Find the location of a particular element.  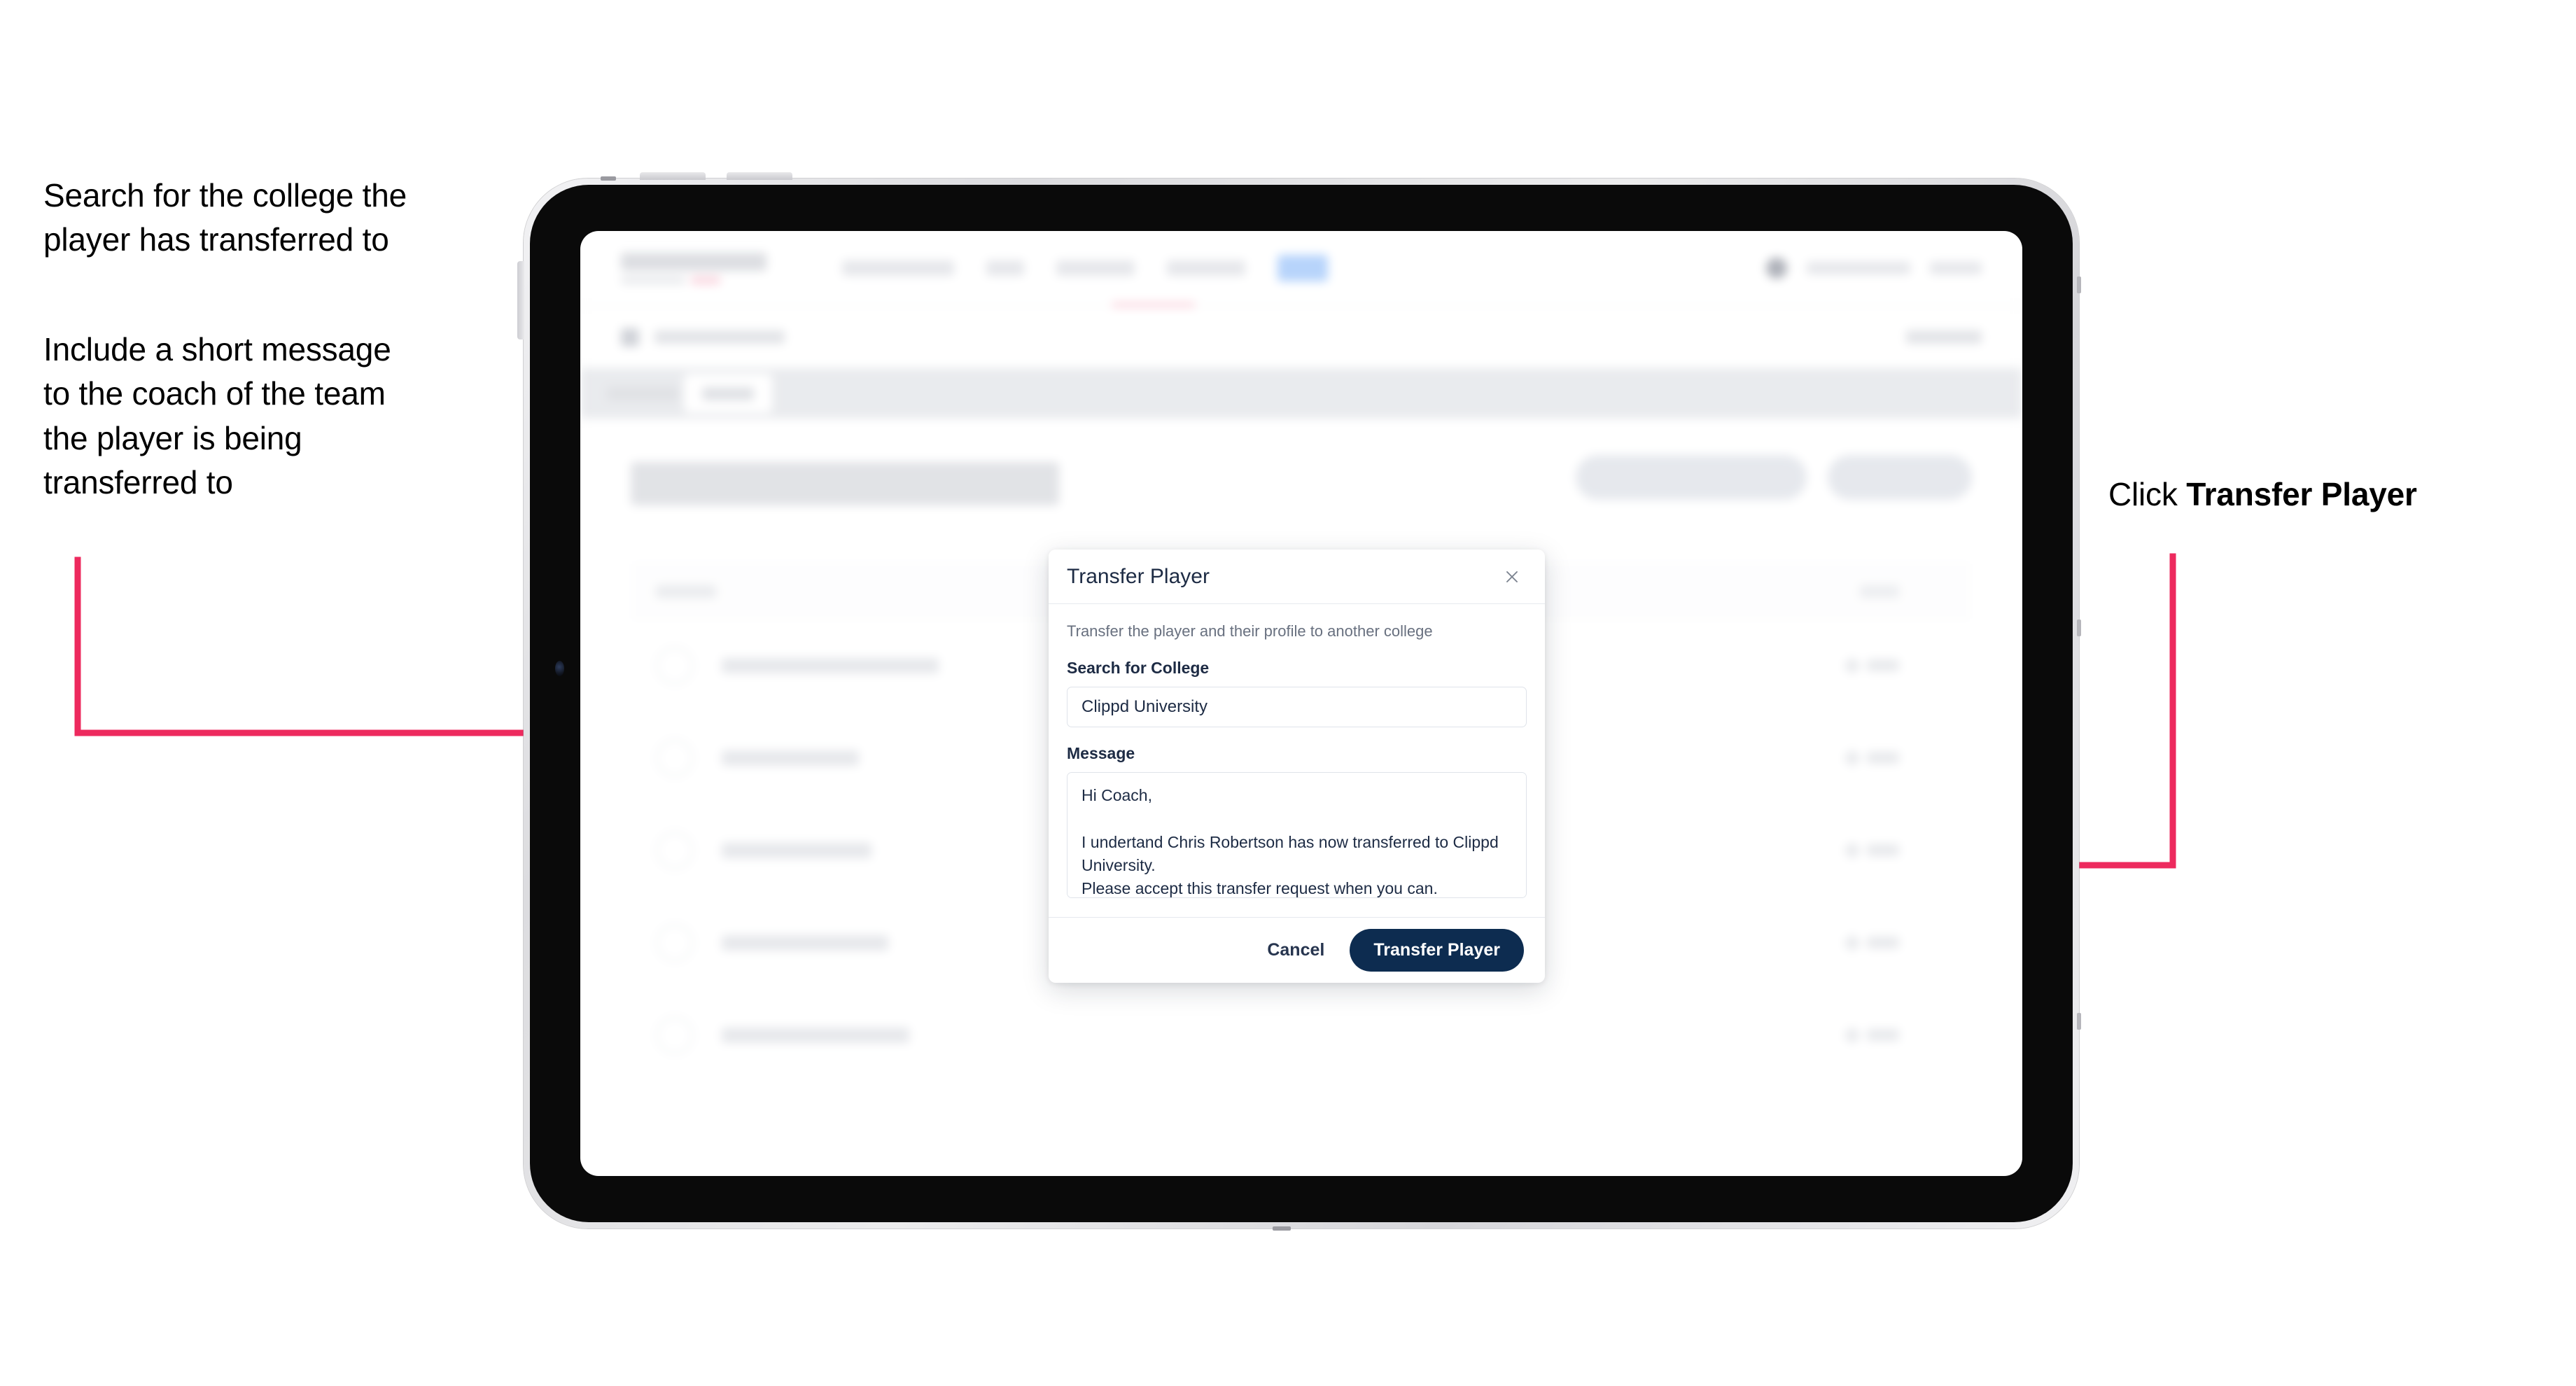

volume-down-button is located at coordinates (759, 176).